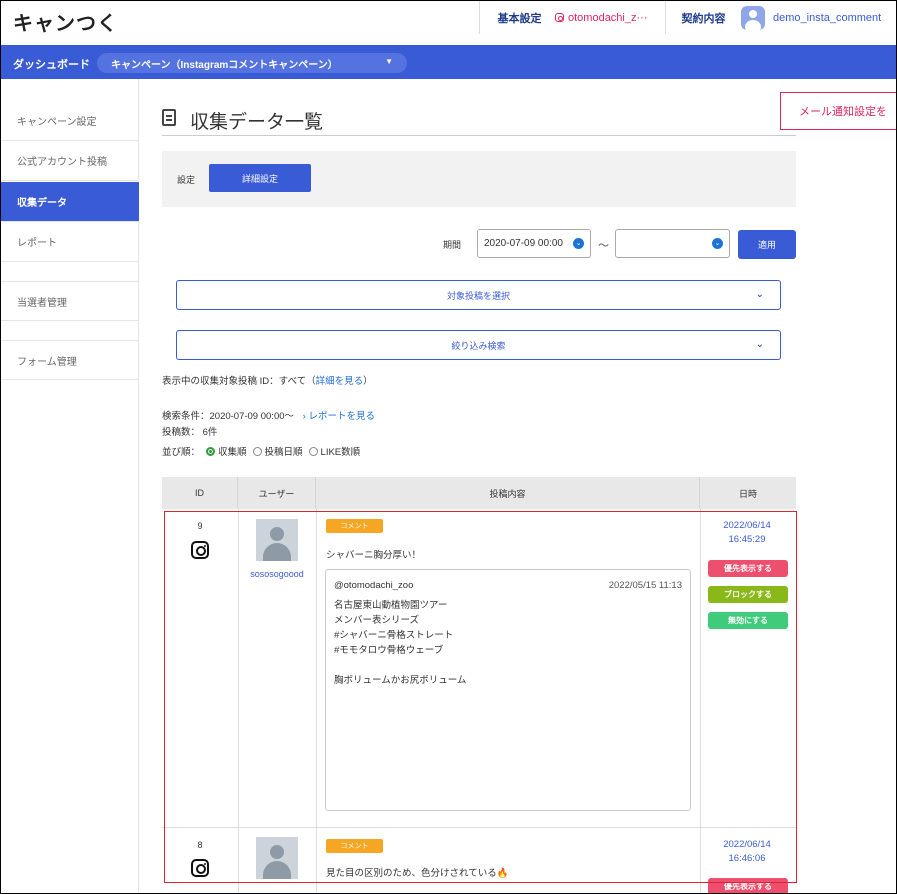  I want to click on date-to-input: ⌄, so click(672, 243).